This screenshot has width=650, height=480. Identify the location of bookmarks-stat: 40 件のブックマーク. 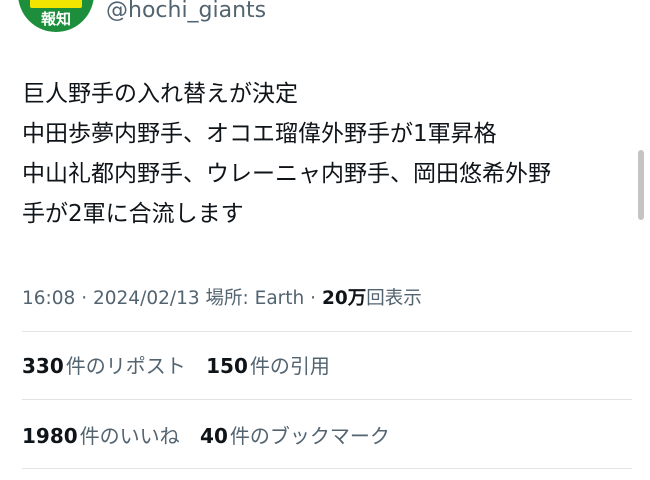
(295, 434).